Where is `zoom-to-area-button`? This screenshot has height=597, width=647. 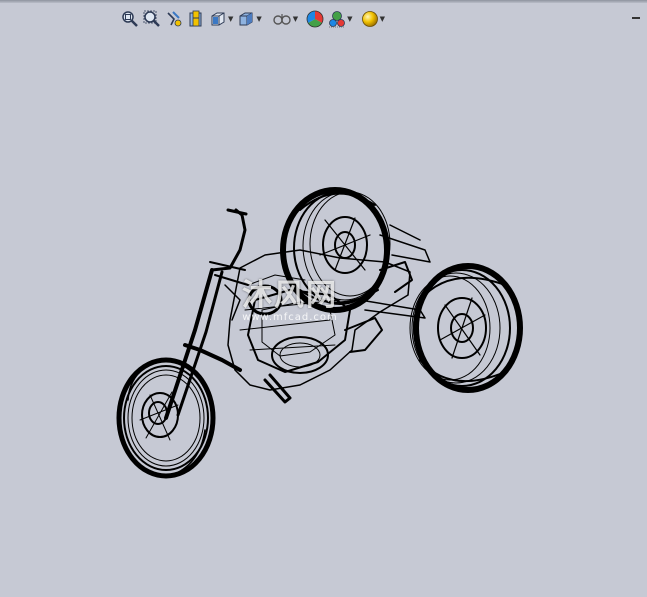
zoom-to-area-button is located at coordinates (152, 19).